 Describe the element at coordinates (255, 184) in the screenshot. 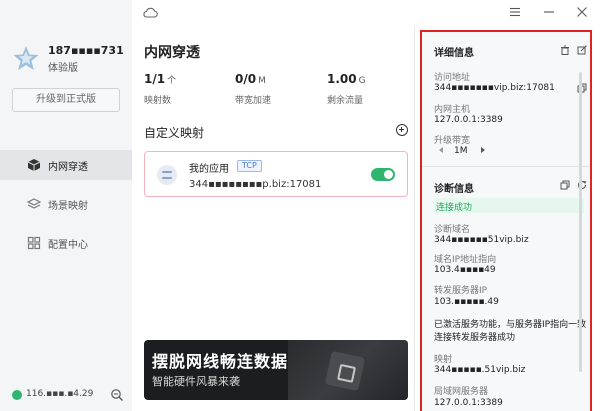

I see `mapping-address: 344▪▪▪▪▪▪▪▪p.biz:17081` at that location.